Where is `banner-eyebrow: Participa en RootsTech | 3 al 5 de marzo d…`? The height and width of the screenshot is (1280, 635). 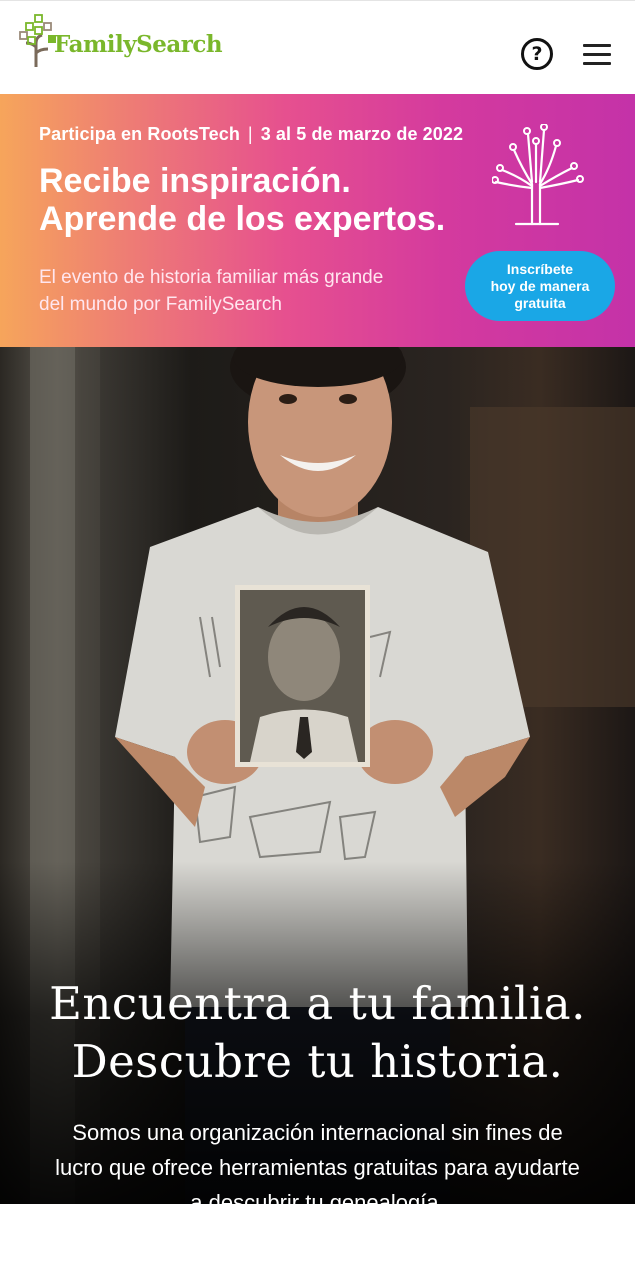 banner-eyebrow: Participa en RootsTech | 3 al 5 de marzo d… is located at coordinates (251, 134).